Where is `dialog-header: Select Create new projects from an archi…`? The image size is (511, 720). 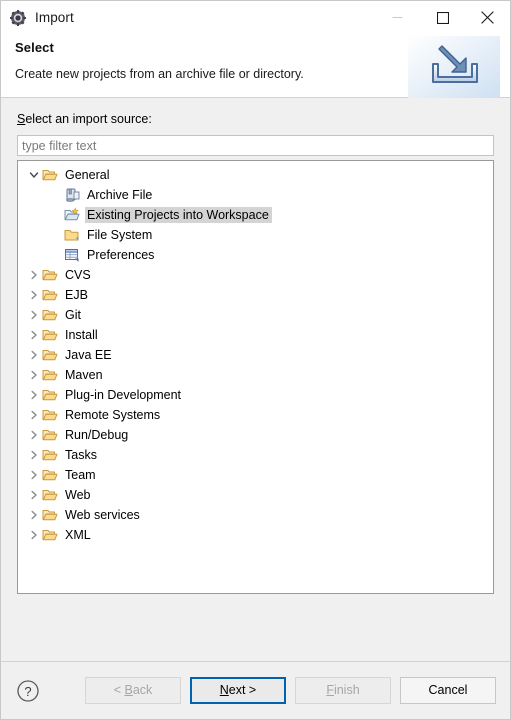 dialog-header: Select Create new projects from an archi… is located at coordinates (255, 66).